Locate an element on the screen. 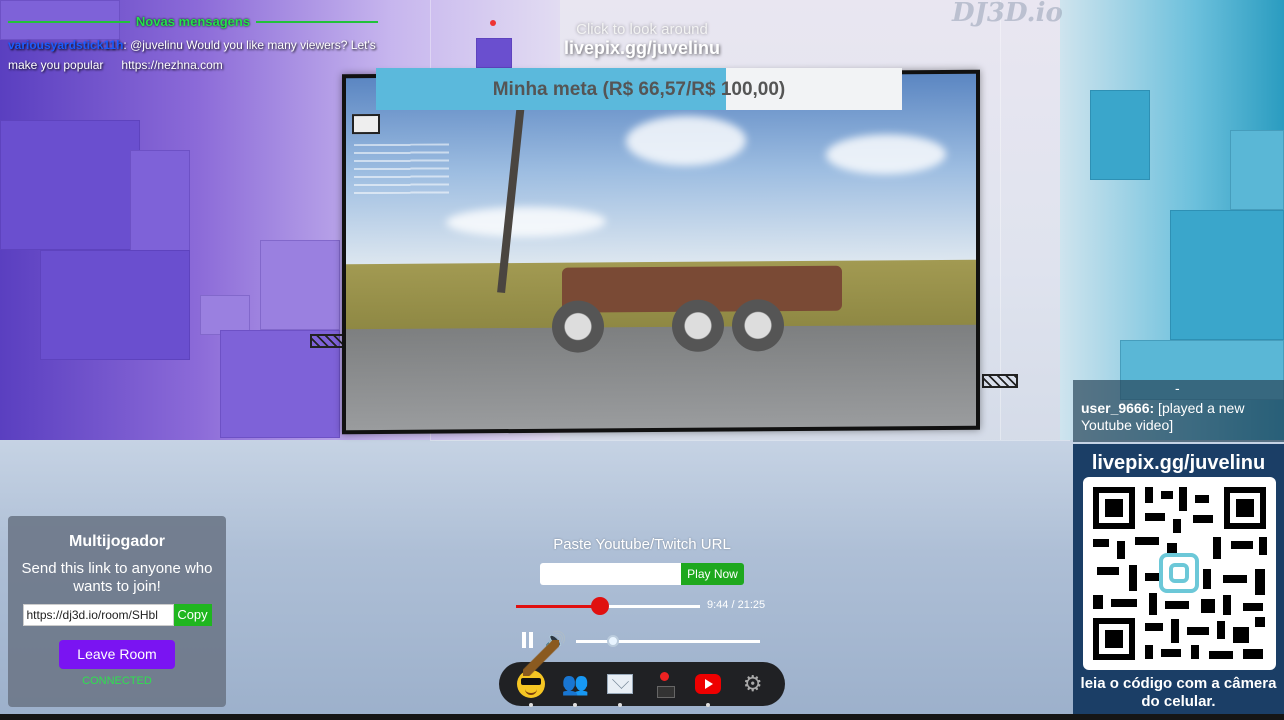 This screenshot has height=720, width=1284. qr-code is located at coordinates (1179, 573).